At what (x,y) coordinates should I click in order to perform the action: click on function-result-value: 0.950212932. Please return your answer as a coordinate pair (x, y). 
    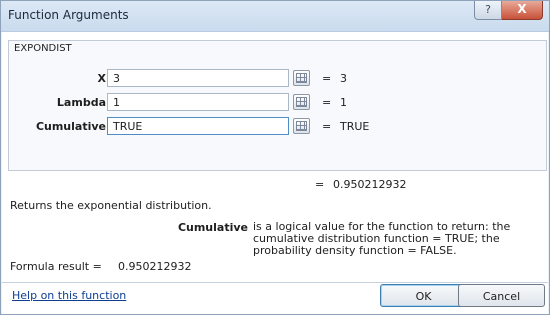
    Looking at the image, I should click on (370, 184).